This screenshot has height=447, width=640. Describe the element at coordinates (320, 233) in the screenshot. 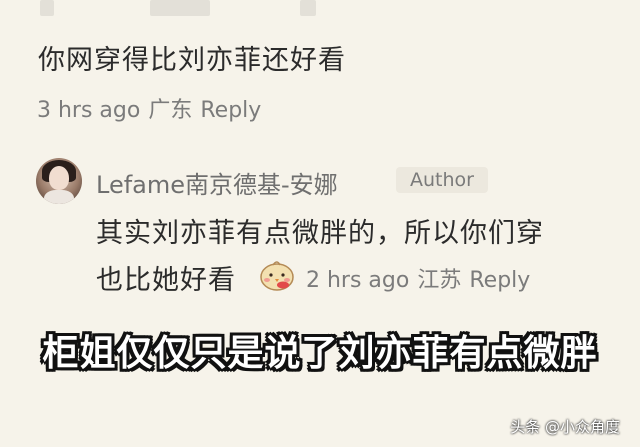

I see `author-reply-text-line1: 其实刘亦菲有点微胖的，所以你们穿` at that location.